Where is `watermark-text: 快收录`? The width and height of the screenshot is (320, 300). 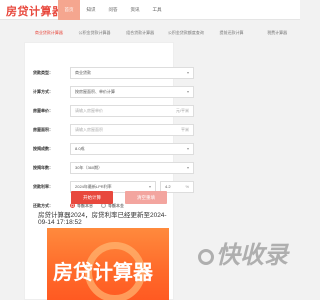 watermark-text: 快收录 is located at coordinates (252, 255).